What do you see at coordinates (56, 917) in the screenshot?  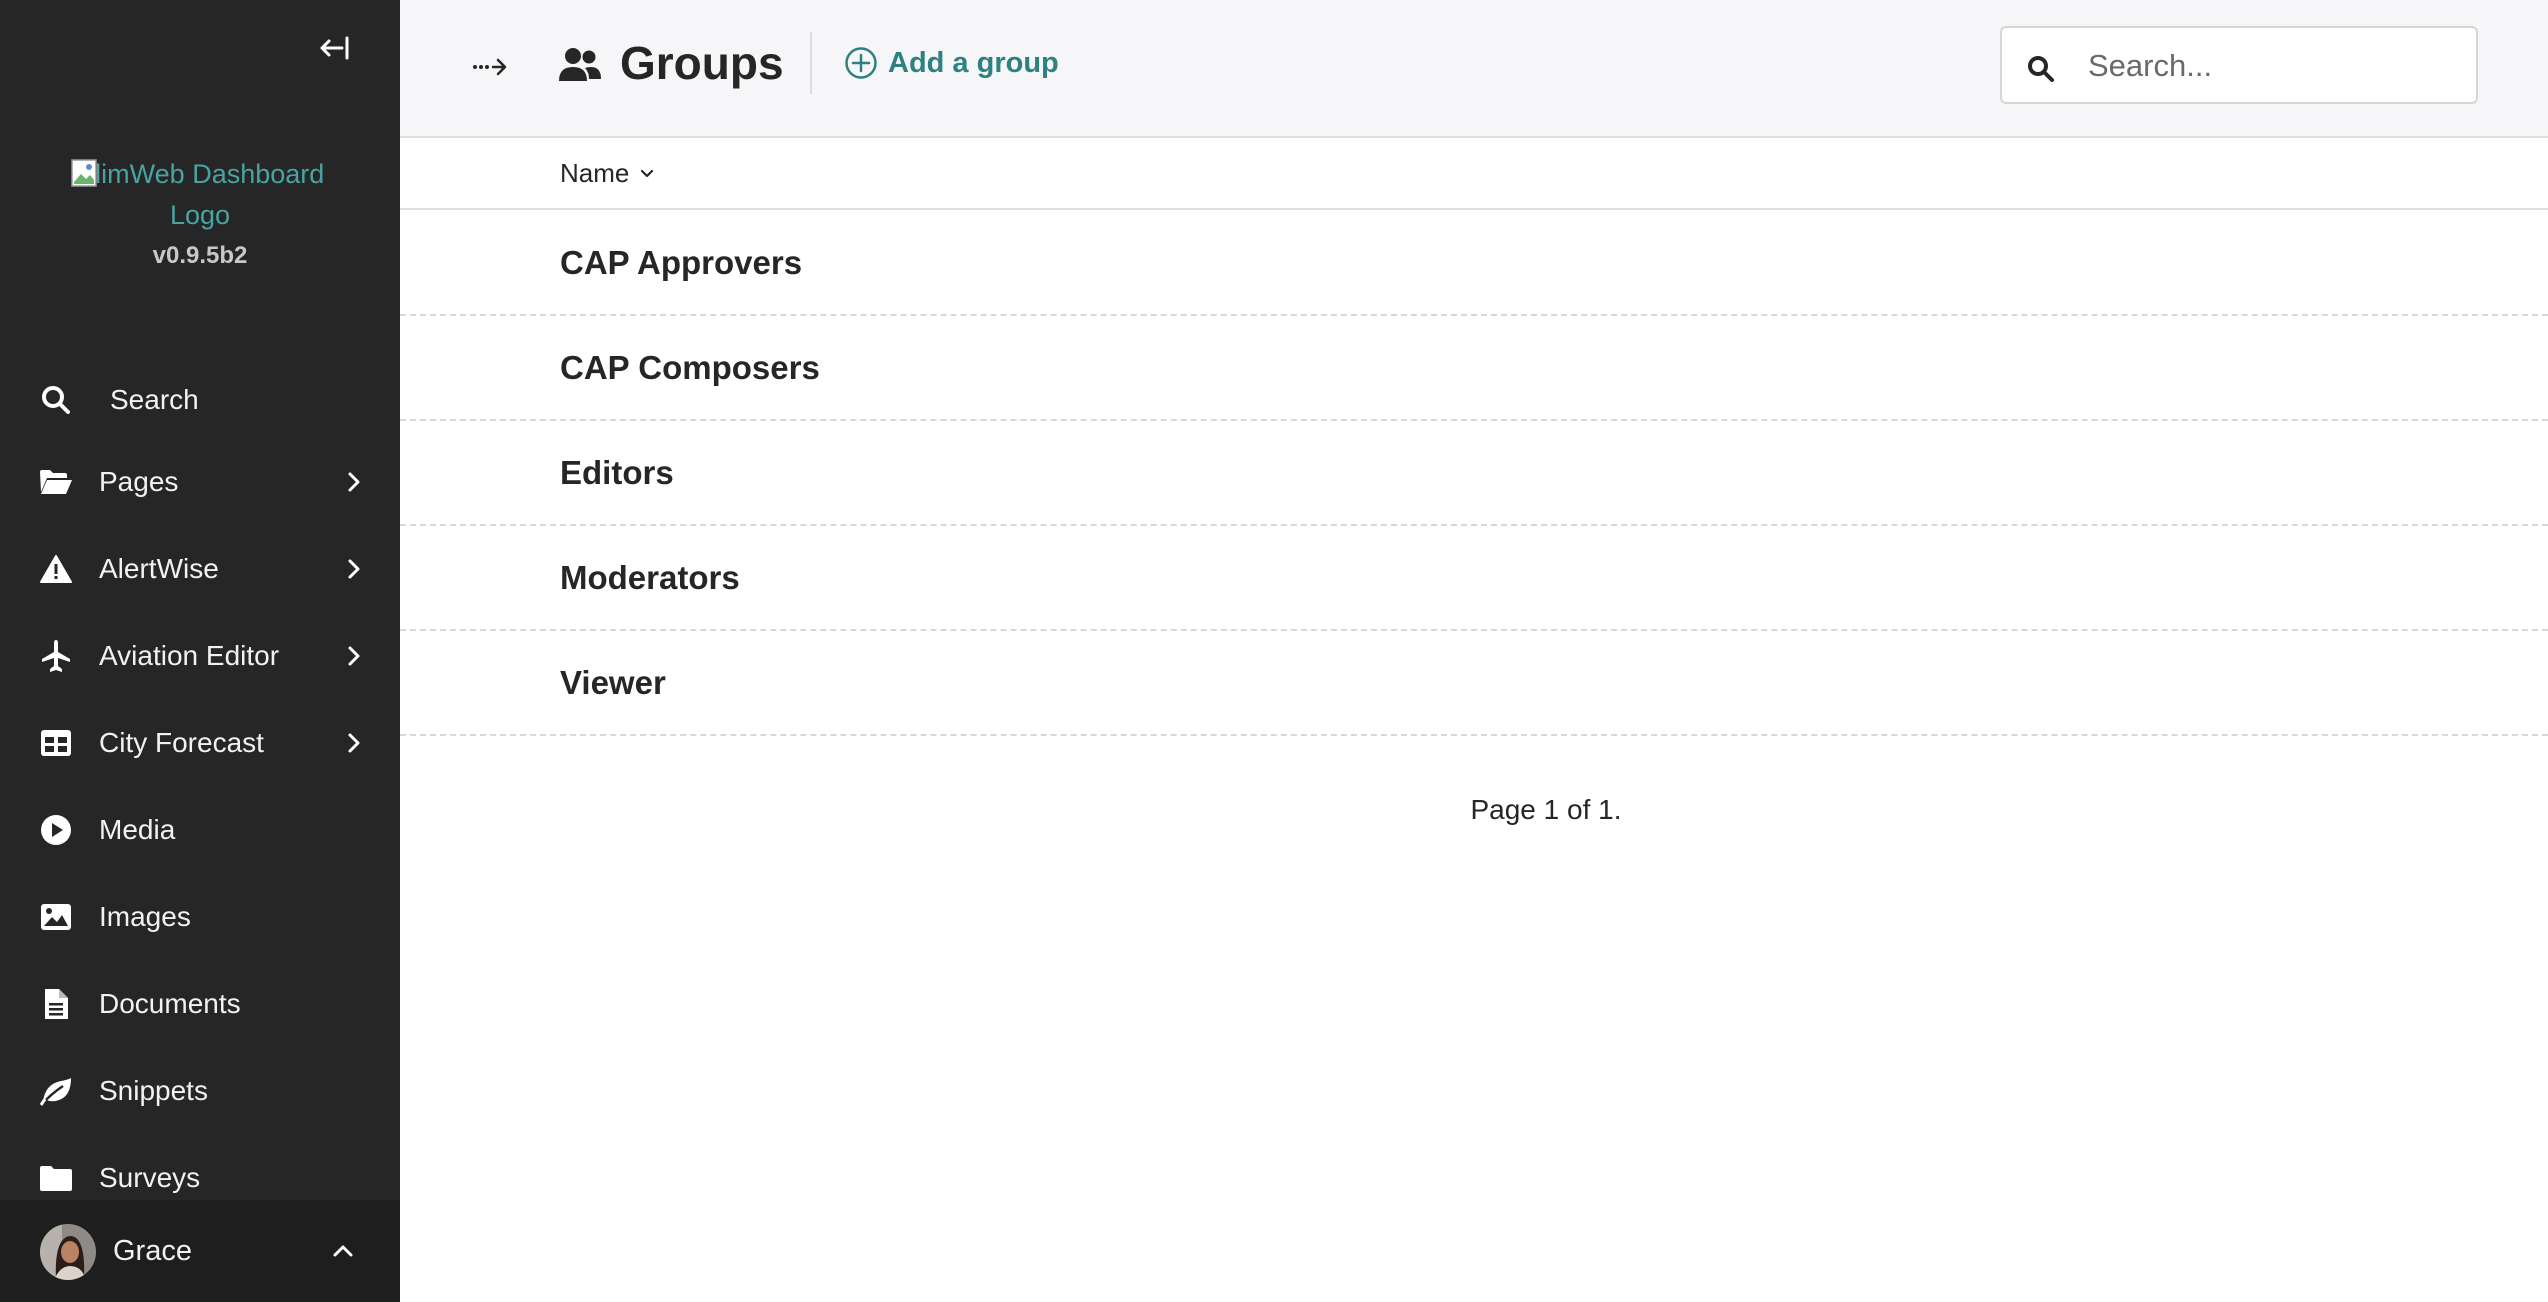 I see `image-icon` at bounding box center [56, 917].